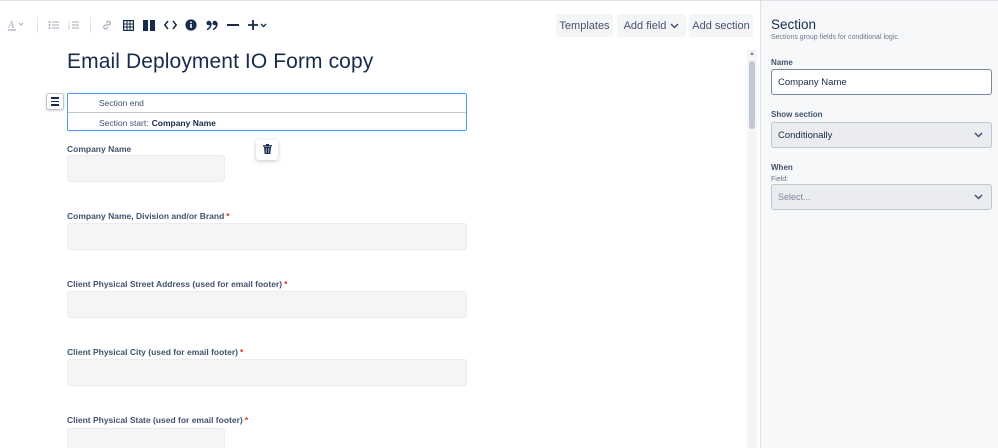  What do you see at coordinates (124, 122) in the screenshot?
I see `section-start-label: Section start:` at bounding box center [124, 122].